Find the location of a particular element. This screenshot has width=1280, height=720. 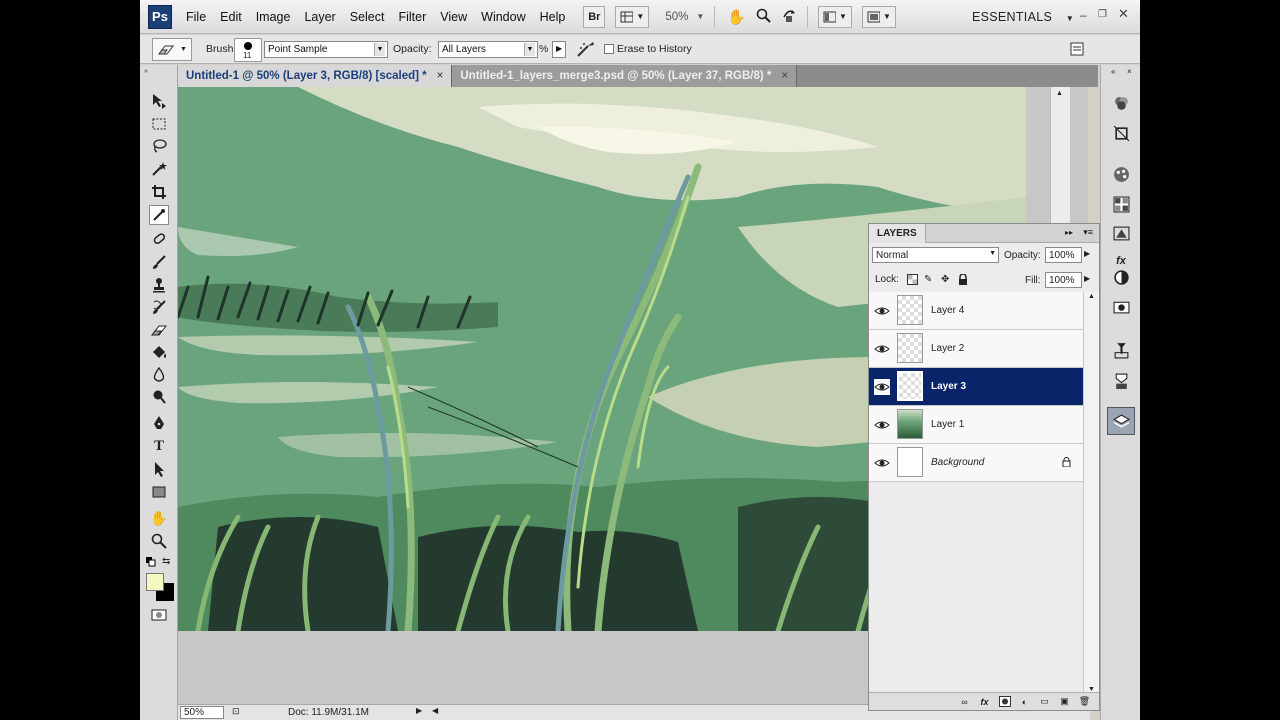

brush-picker: 11 is located at coordinates (248, 50).